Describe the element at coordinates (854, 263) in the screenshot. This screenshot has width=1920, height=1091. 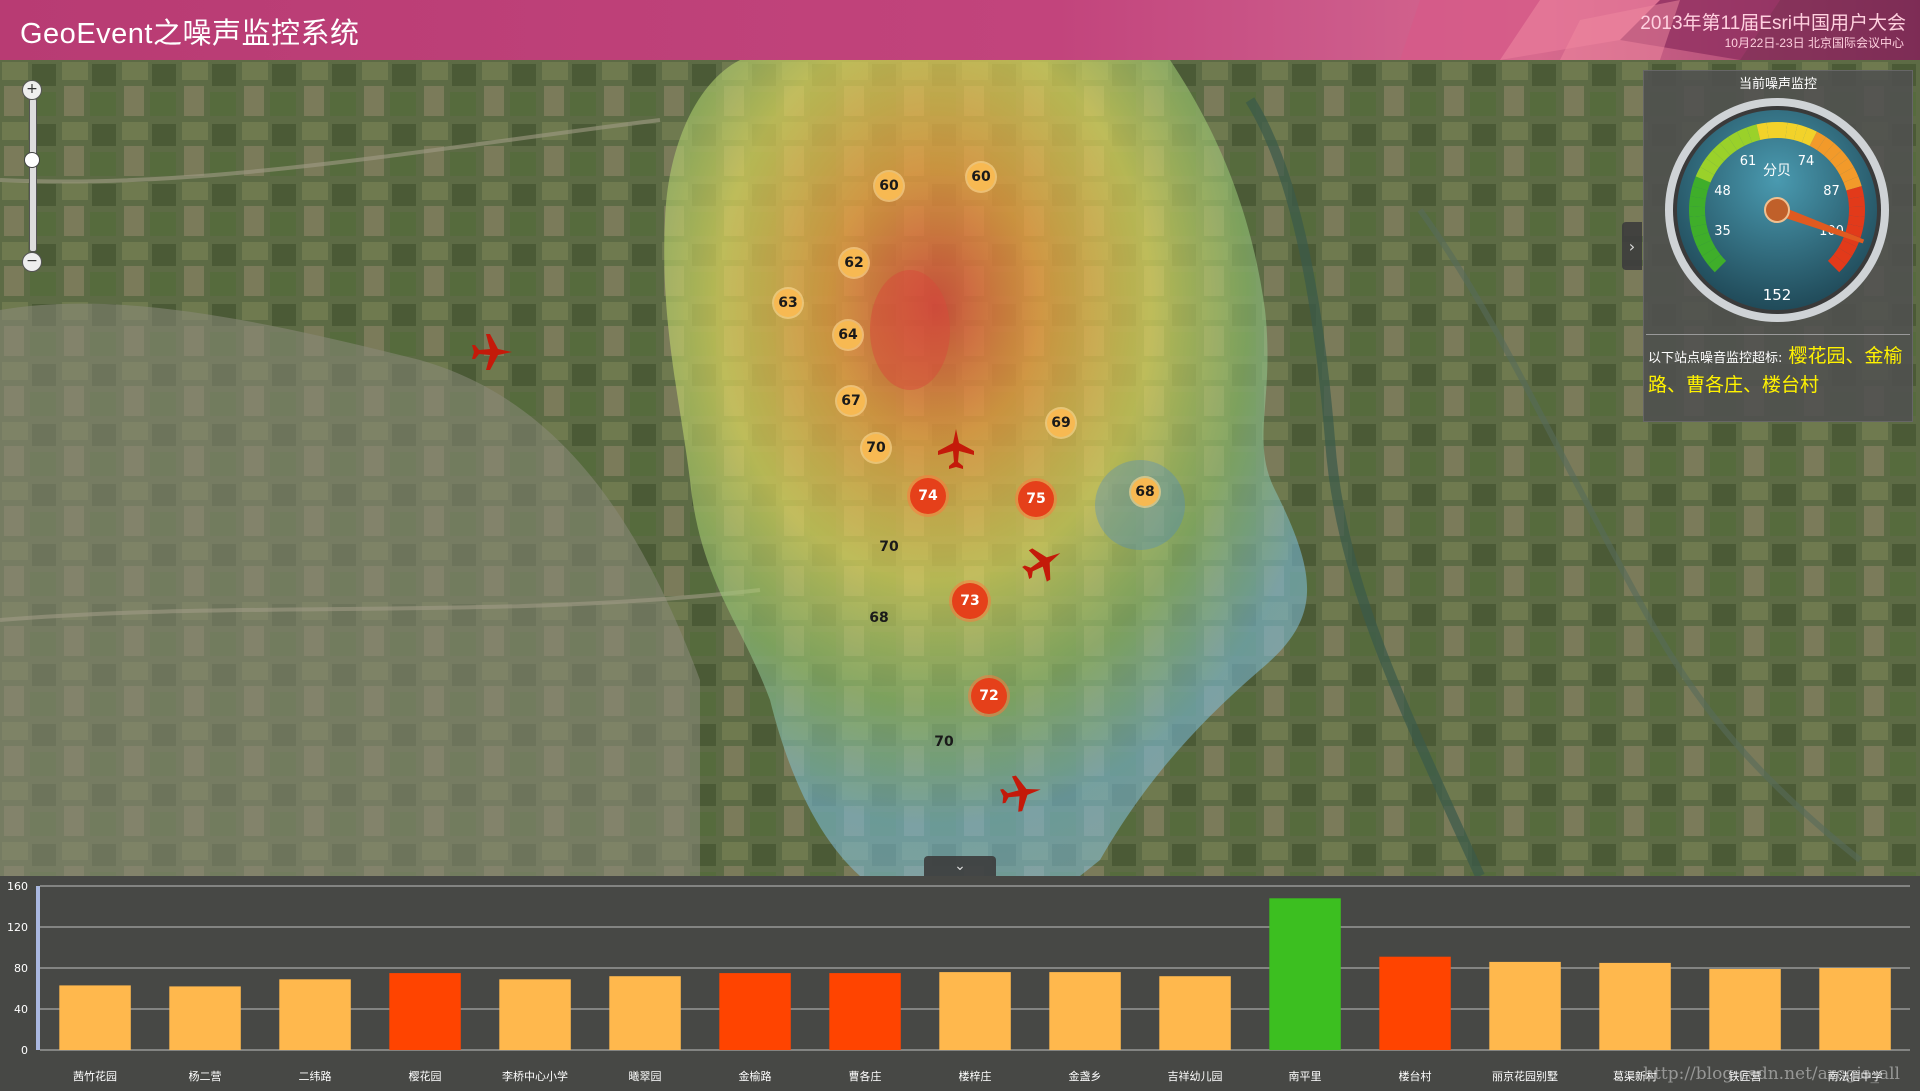
I see `noise-station-marker: 62` at that location.